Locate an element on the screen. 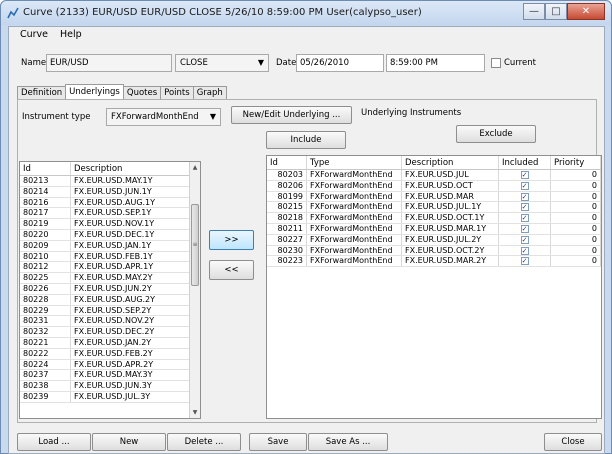 The image size is (612, 454). cell-description: FX.EUR.USD.JUN.1Y is located at coordinates (131, 191).